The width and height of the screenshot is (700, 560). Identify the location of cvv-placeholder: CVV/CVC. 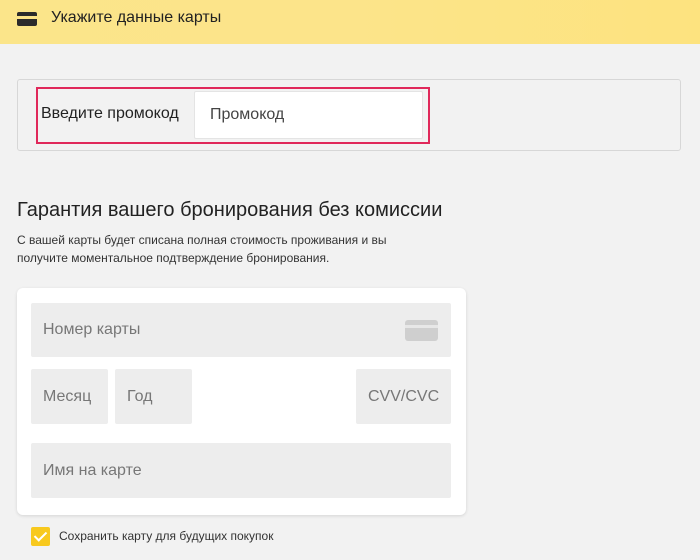
(404, 396).